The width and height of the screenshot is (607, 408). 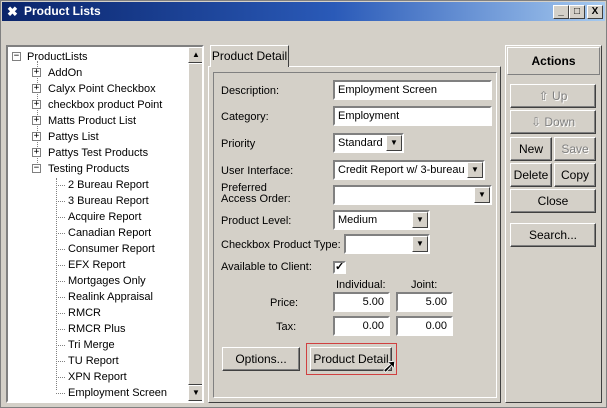 I want to click on checkbox-product-type-label: Checkbox Product Type:, so click(x=281, y=245).